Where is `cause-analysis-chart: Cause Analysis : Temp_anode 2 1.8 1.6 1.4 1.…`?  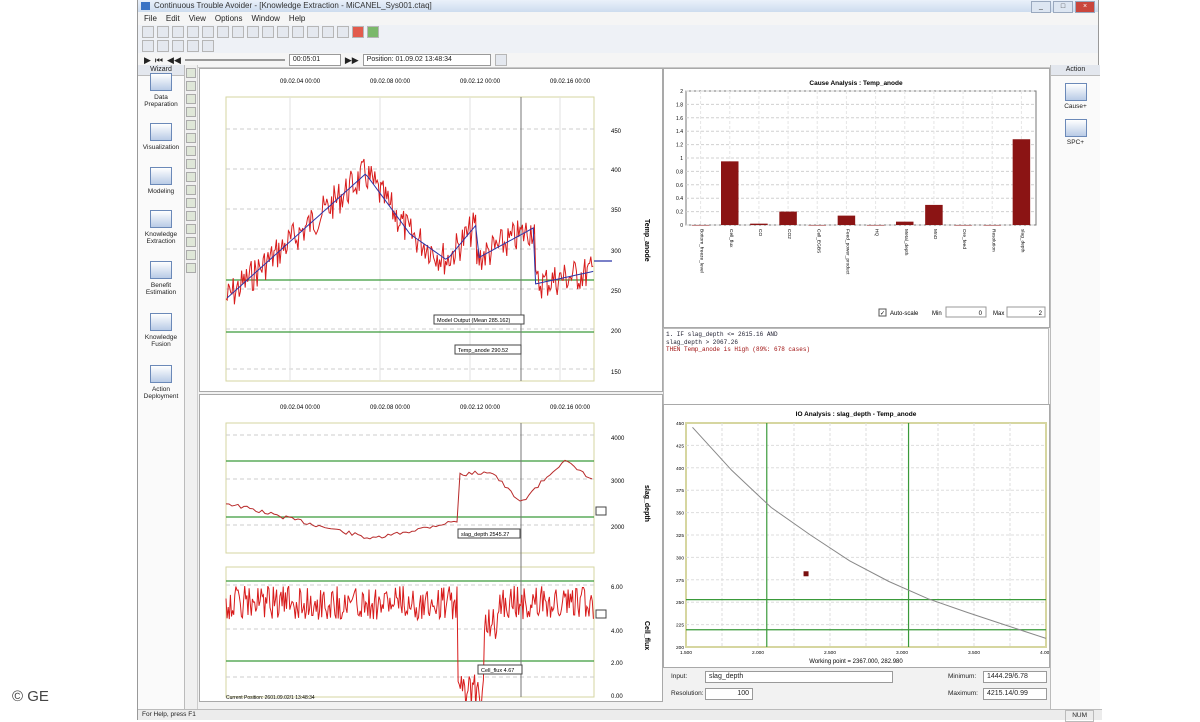 cause-analysis-chart: Cause Analysis : Temp_anode 2 1.8 1.6 1.4 1.… is located at coordinates (856, 198).